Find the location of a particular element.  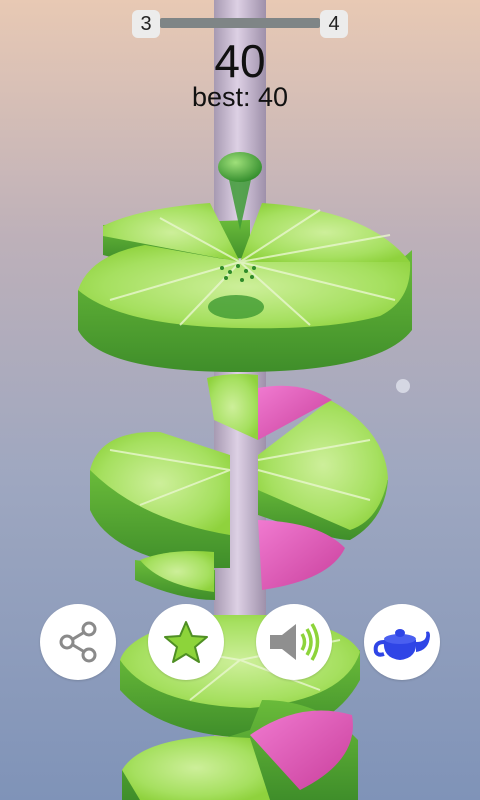

rate-button is located at coordinates (186, 642).